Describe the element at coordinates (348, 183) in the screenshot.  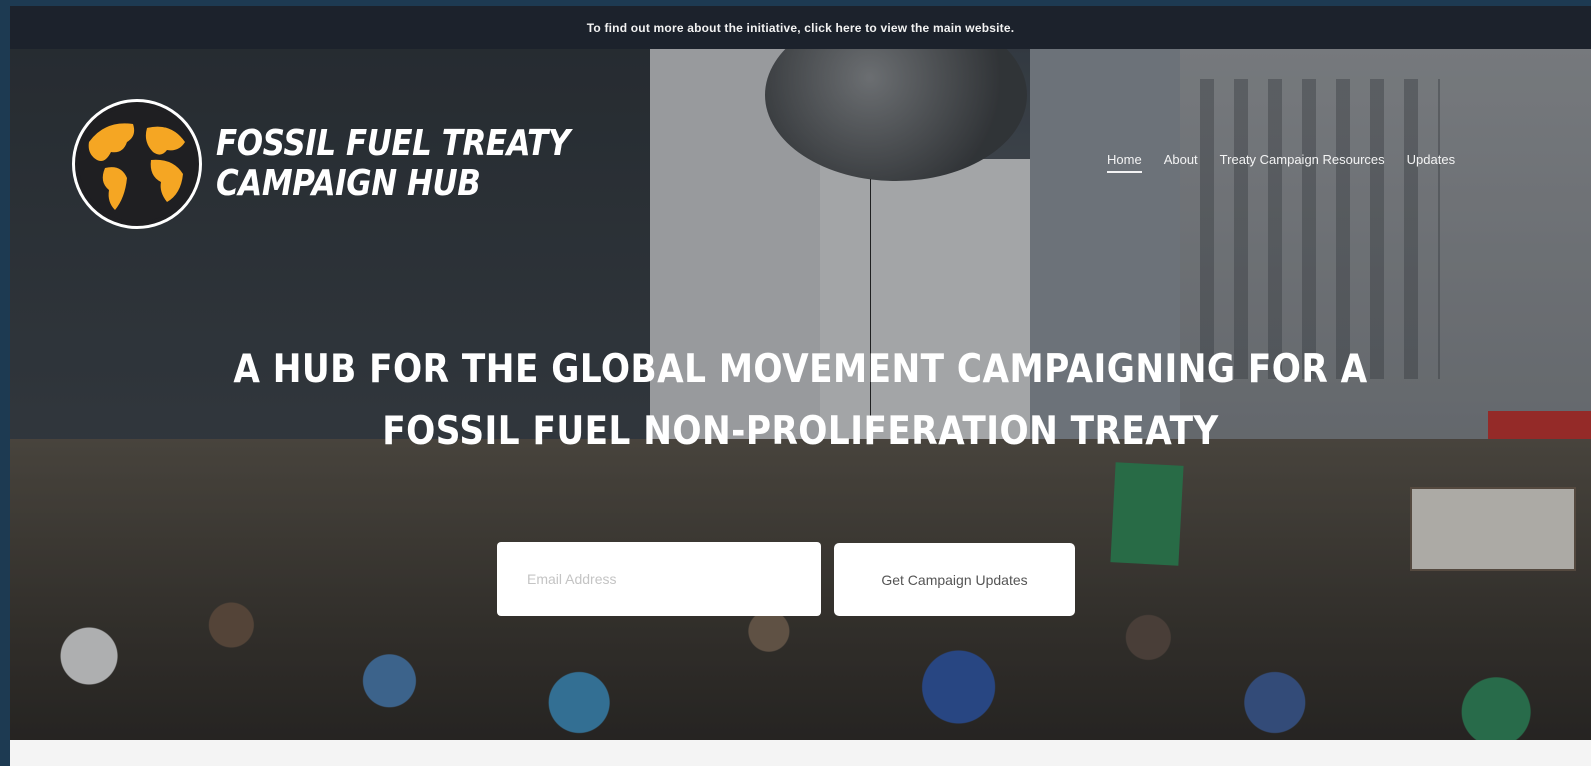
I see `logo-line-2: CAMPAIGN HUB` at that location.